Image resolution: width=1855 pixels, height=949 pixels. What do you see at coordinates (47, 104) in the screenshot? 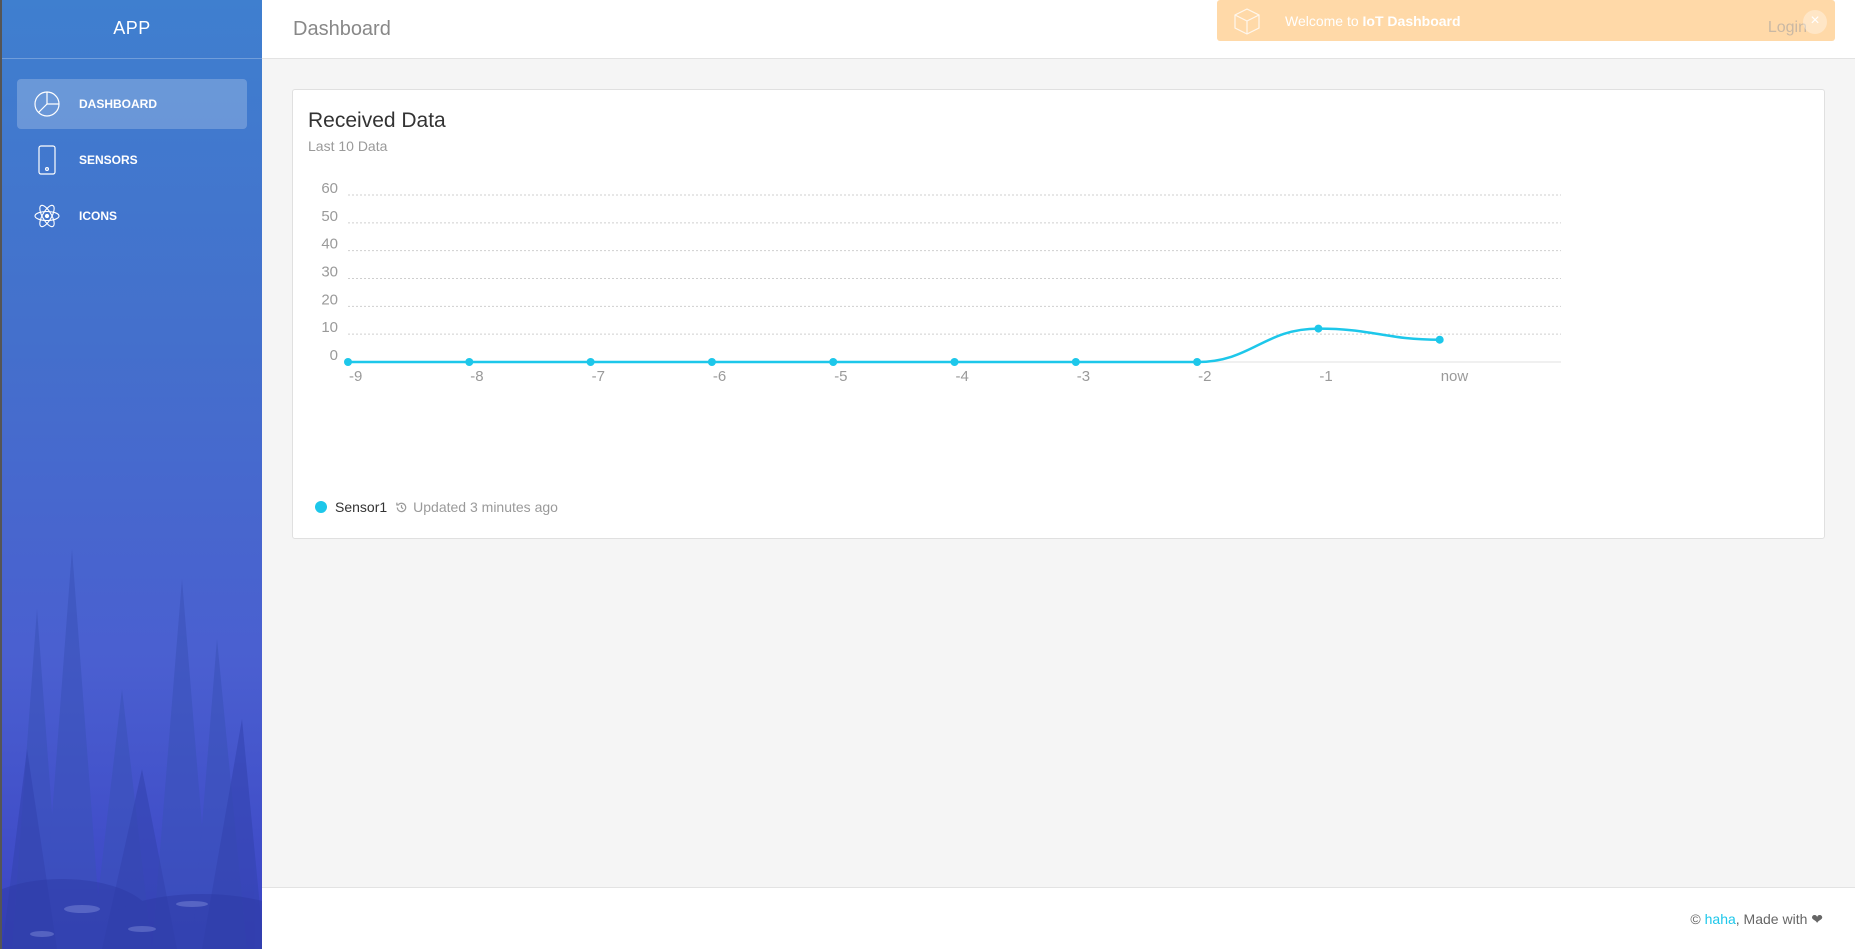
I see `pie-chart-icon` at bounding box center [47, 104].